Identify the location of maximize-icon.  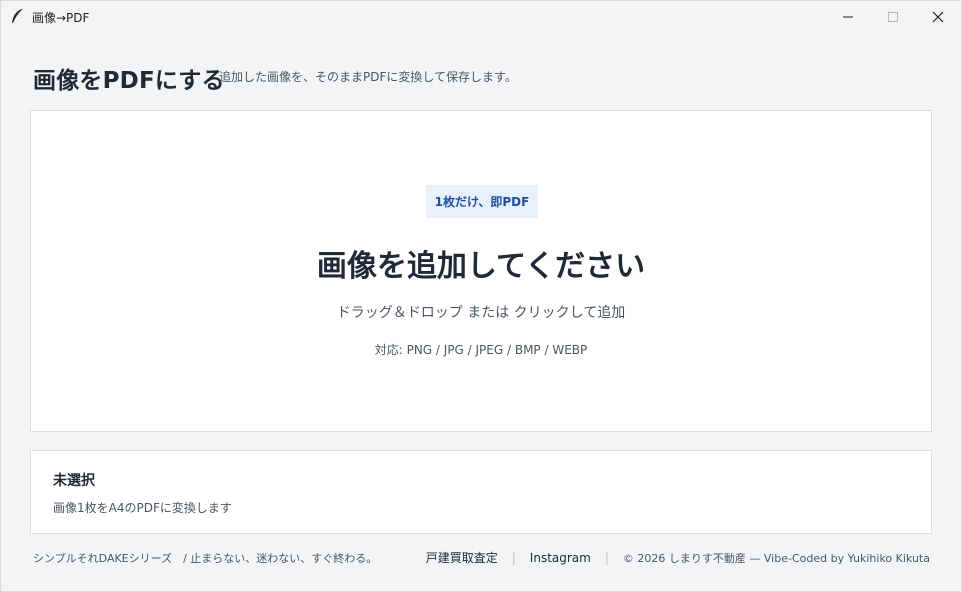
(893, 16).